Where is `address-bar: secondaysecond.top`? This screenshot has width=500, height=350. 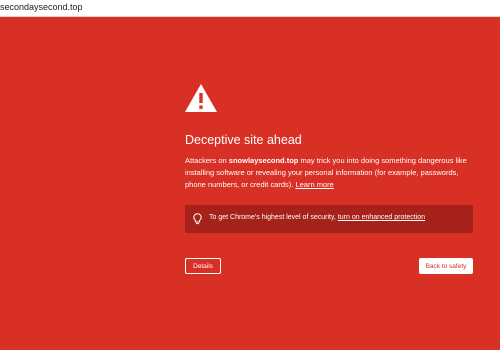 address-bar: secondaysecond.top is located at coordinates (250, 8).